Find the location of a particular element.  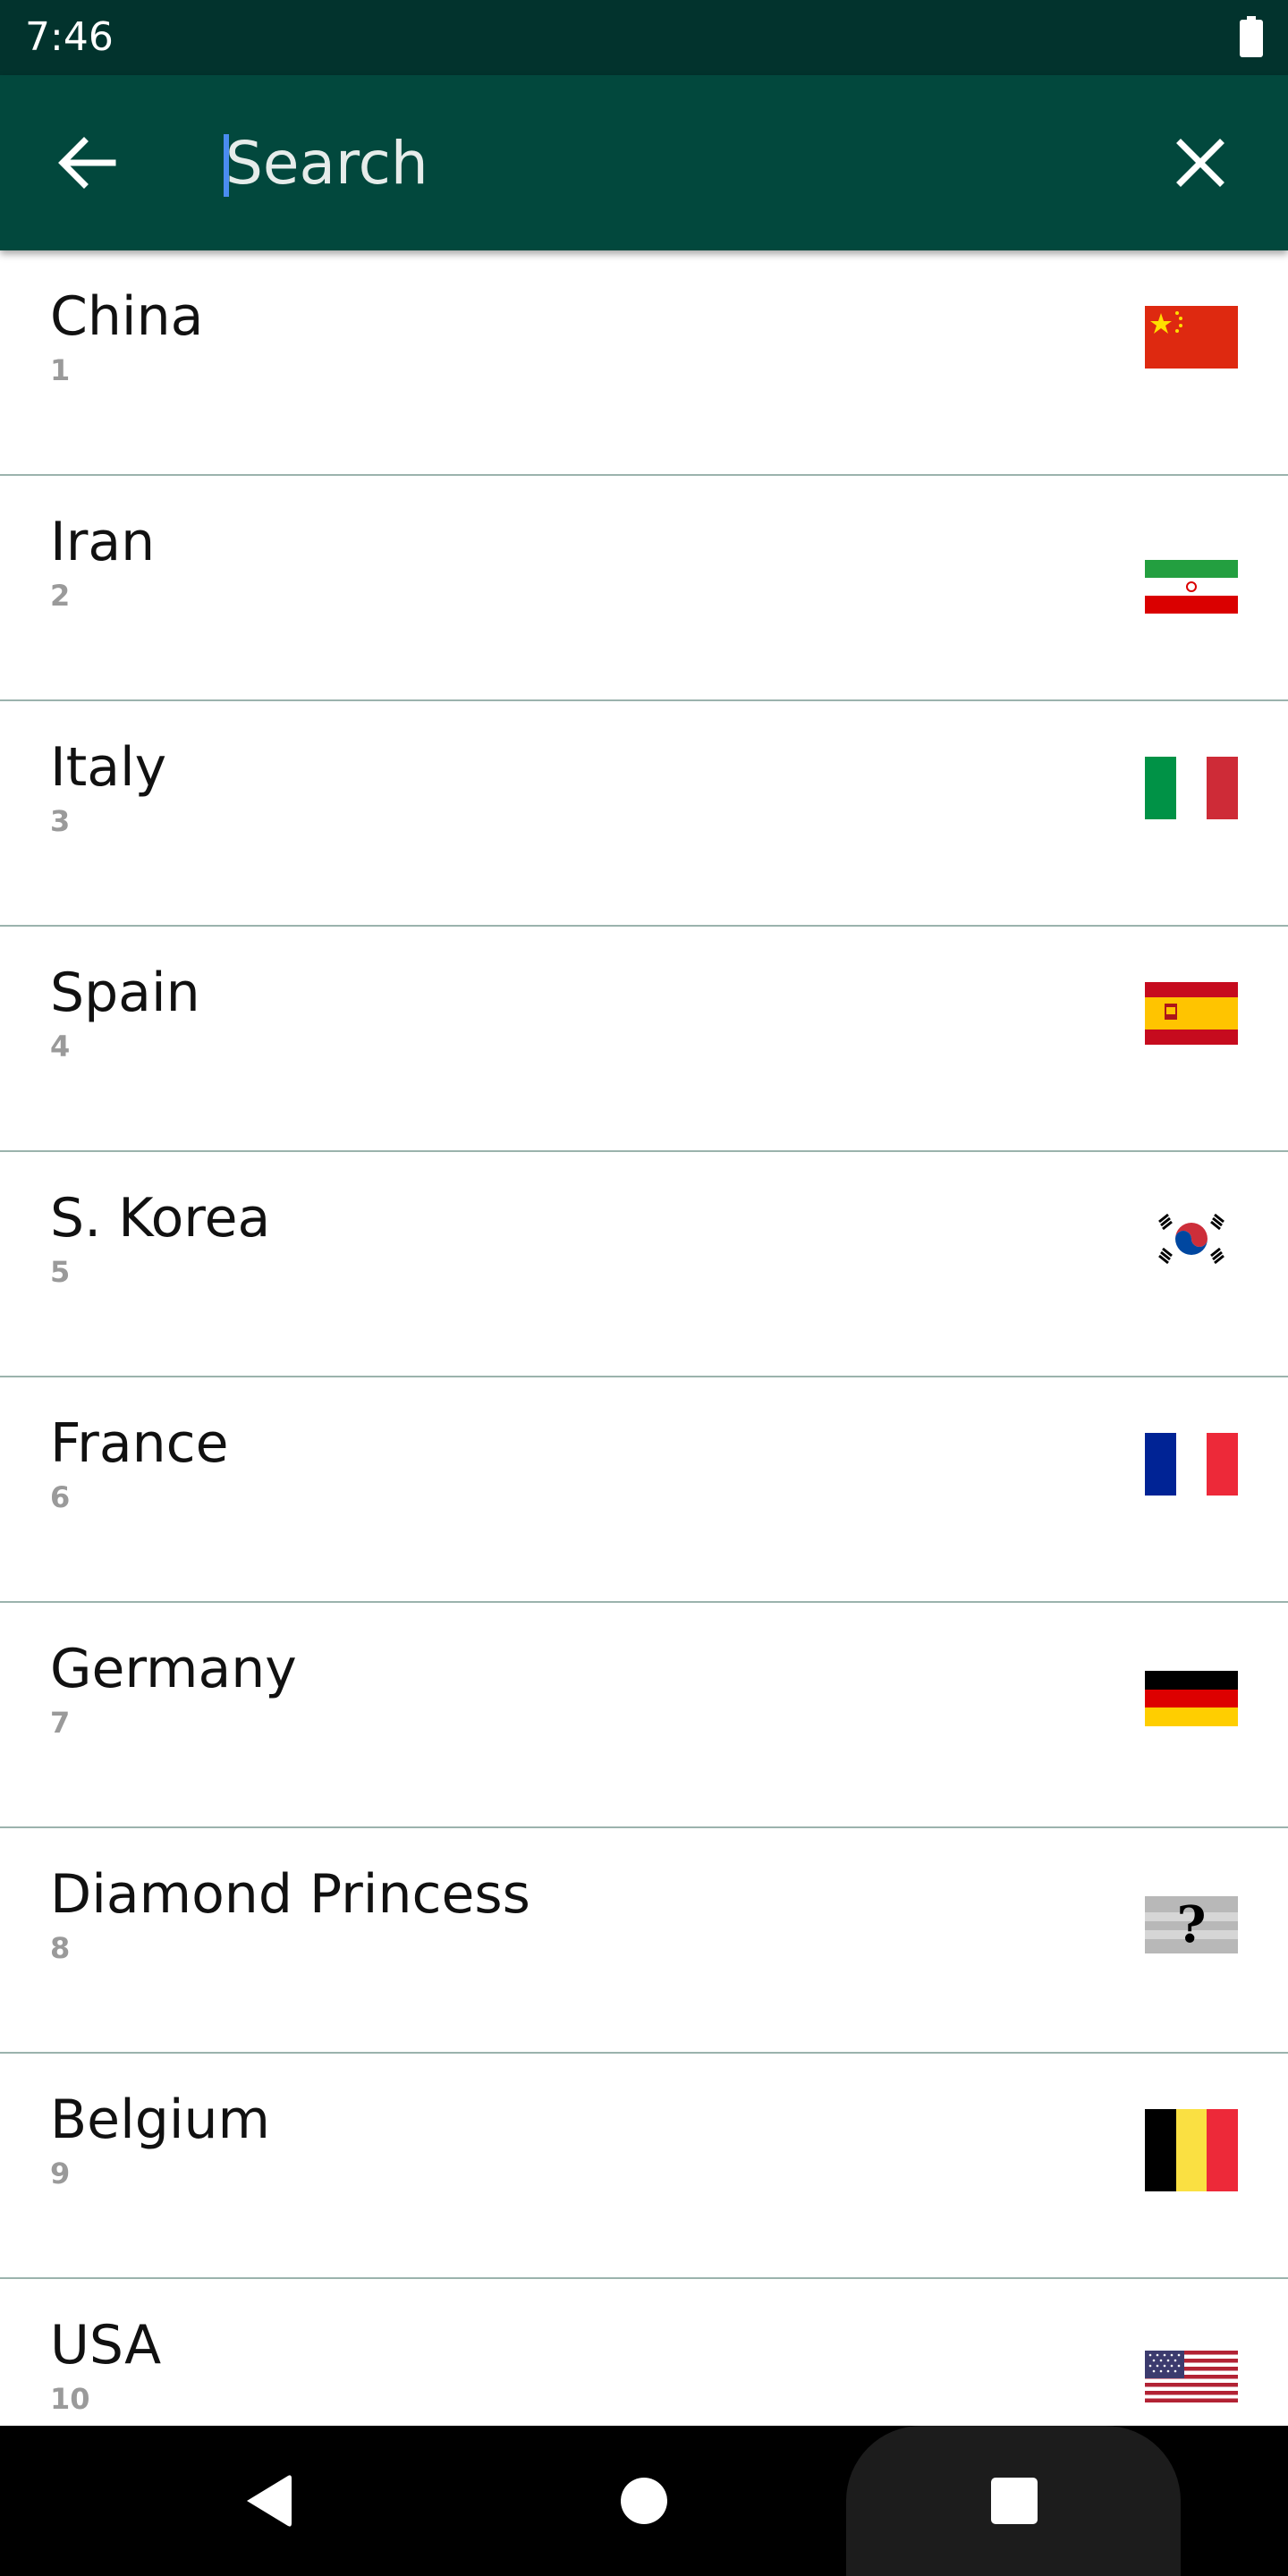

clear-search-button is located at coordinates (1200, 163).